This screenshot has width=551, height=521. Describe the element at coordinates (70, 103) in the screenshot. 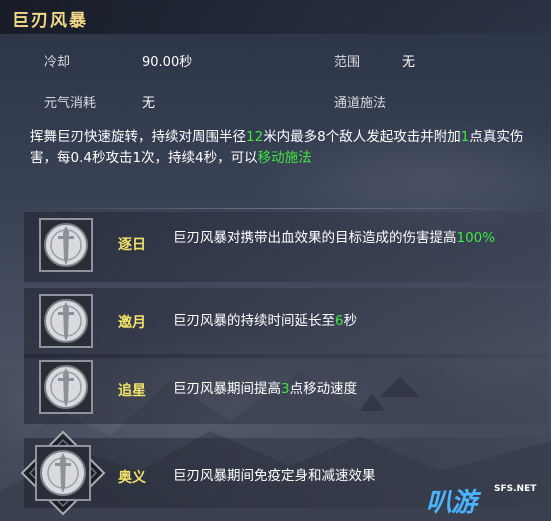

I see `energy-cost-label: 元气消耗` at that location.